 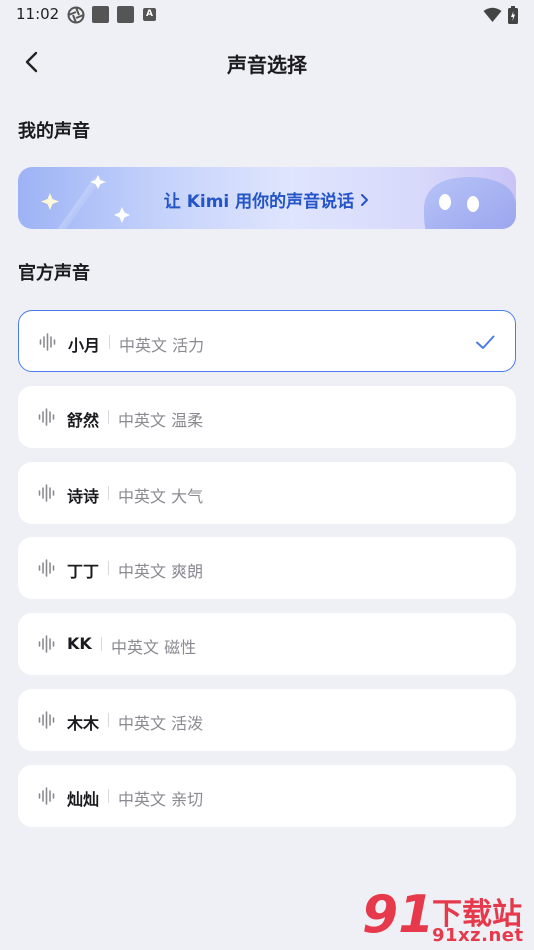 What do you see at coordinates (83, 799) in the screenshot?
I see `voice-name: 灿灿` at bounding box center [83, 799].